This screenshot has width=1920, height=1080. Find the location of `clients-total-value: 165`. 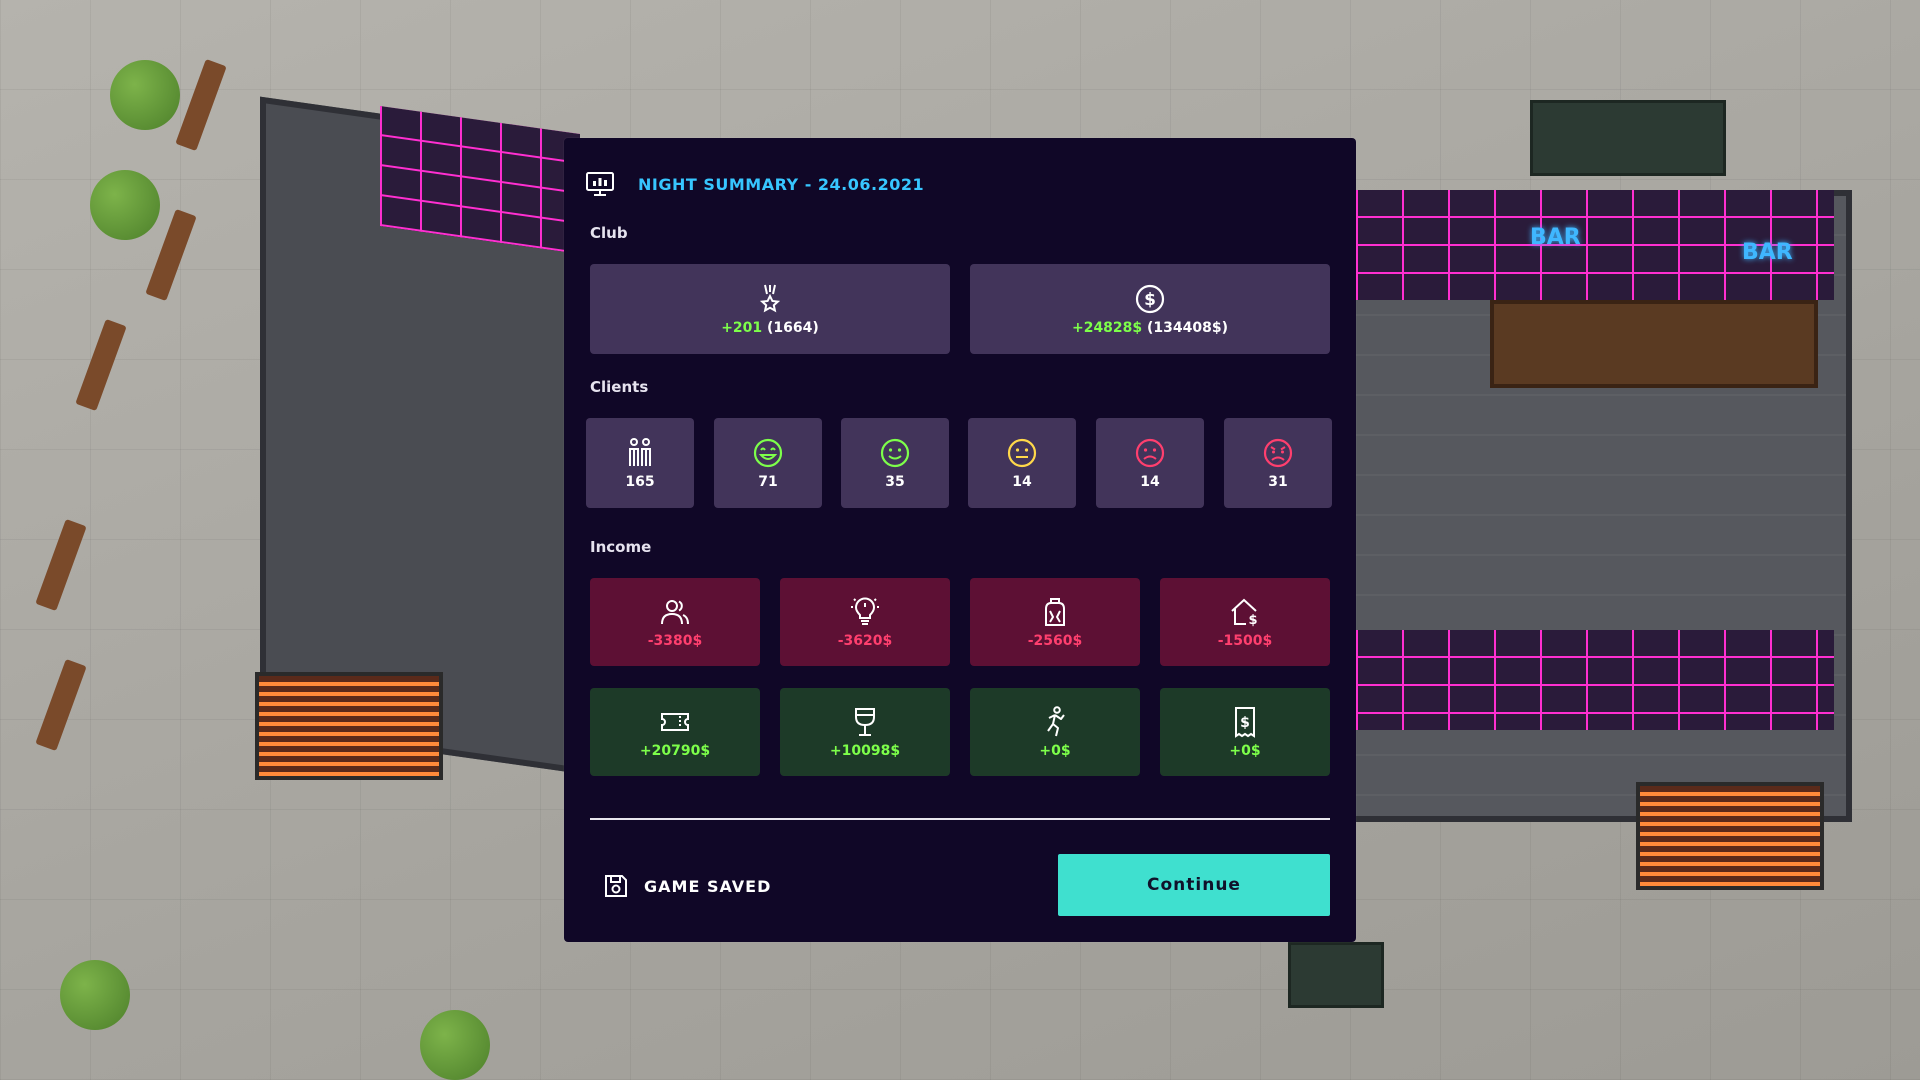

clients-total-value: 165 is located at coordinates (640, 482).